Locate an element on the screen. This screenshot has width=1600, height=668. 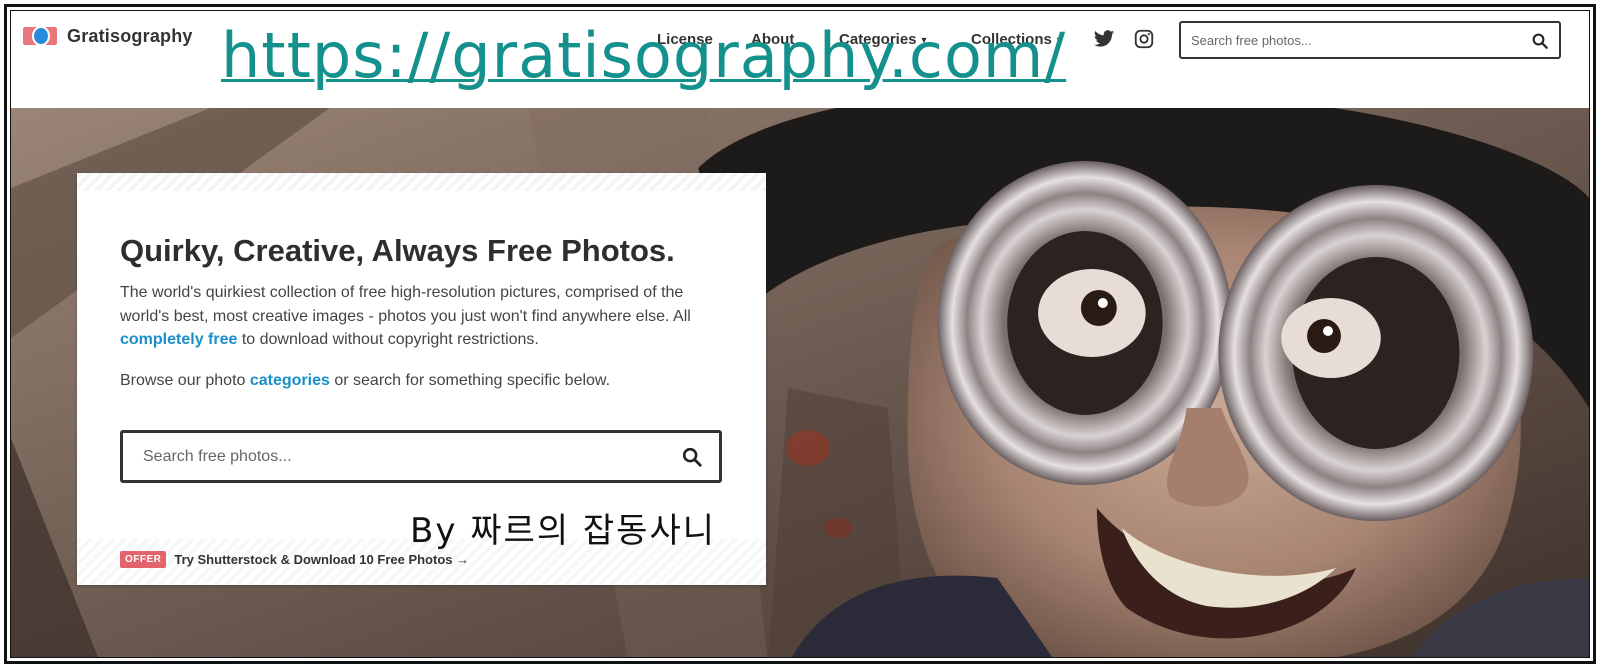
hero-search-box is located at coordinates (421, 456).